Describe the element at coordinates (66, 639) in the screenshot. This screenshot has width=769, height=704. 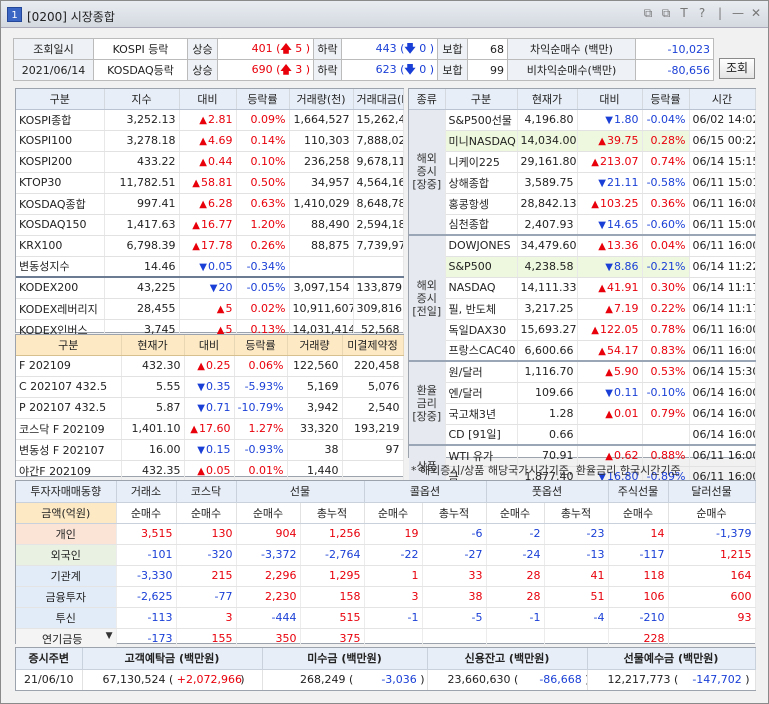
I see `investor-type: 연기금등 ▼` at that location.